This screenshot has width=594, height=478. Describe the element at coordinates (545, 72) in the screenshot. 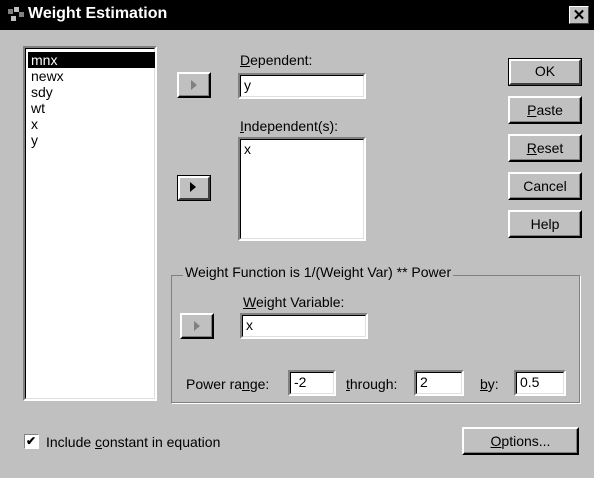

I see `ok-button: OK` at that location.